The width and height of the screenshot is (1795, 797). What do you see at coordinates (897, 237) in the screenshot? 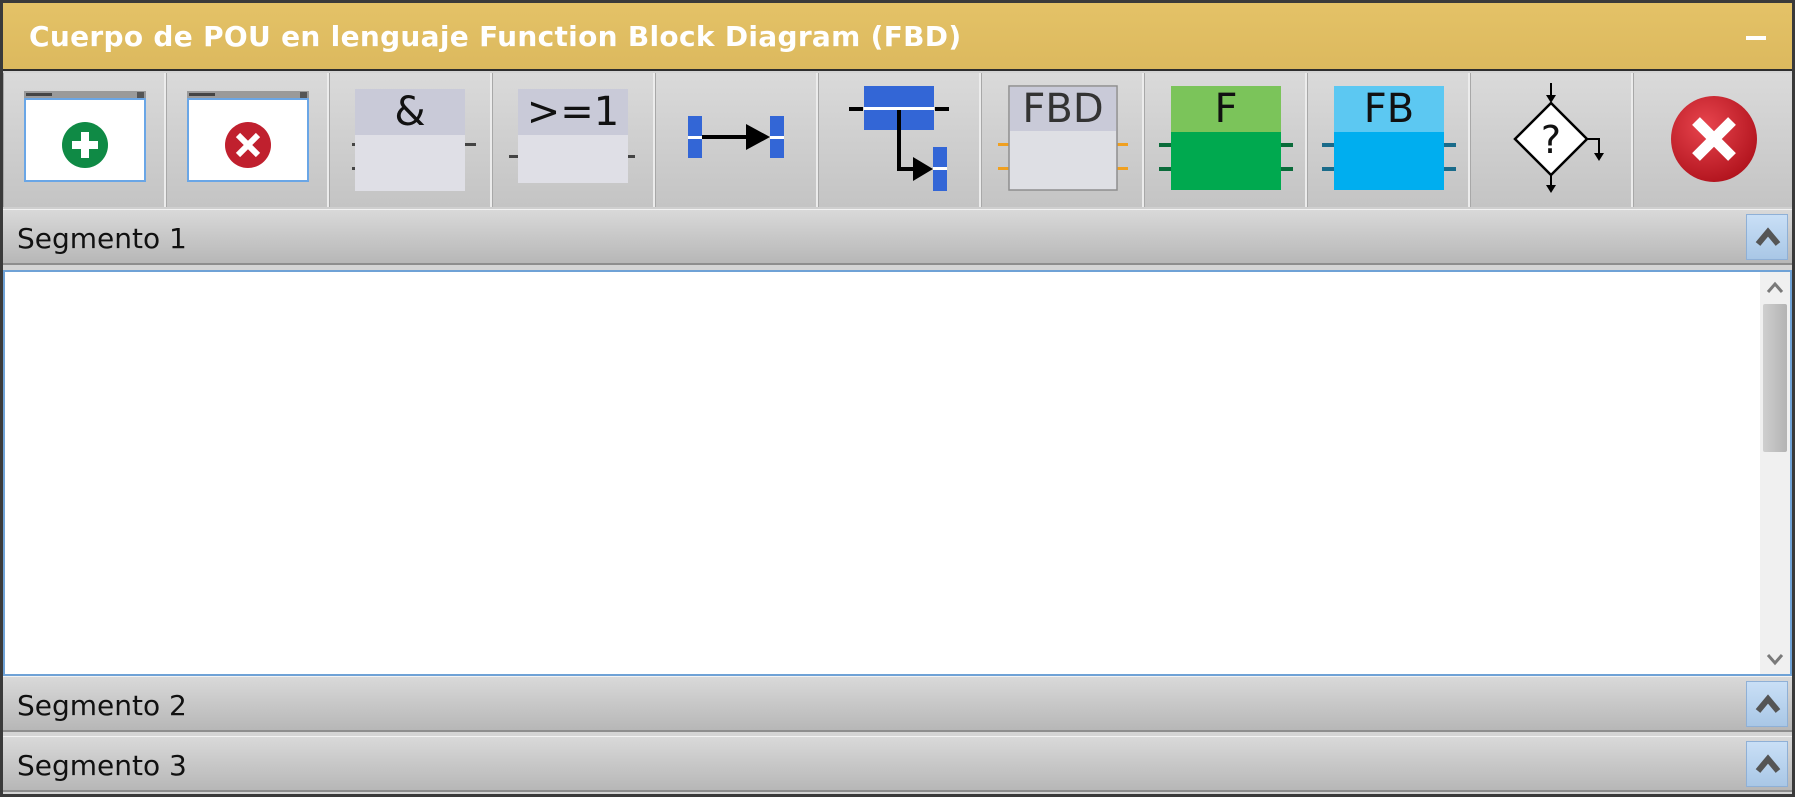
I see `segment-header-1: Segmento 1` at bounding box center [897, 237].